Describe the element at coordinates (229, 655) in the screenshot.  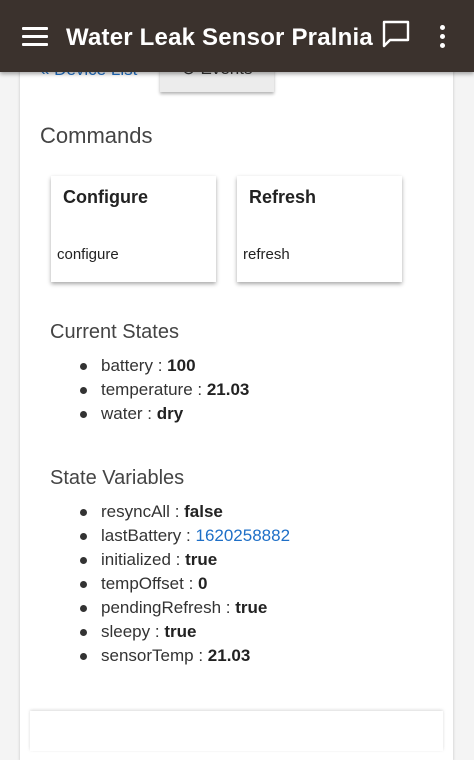
I see `variable-value: 21.03` at that location.